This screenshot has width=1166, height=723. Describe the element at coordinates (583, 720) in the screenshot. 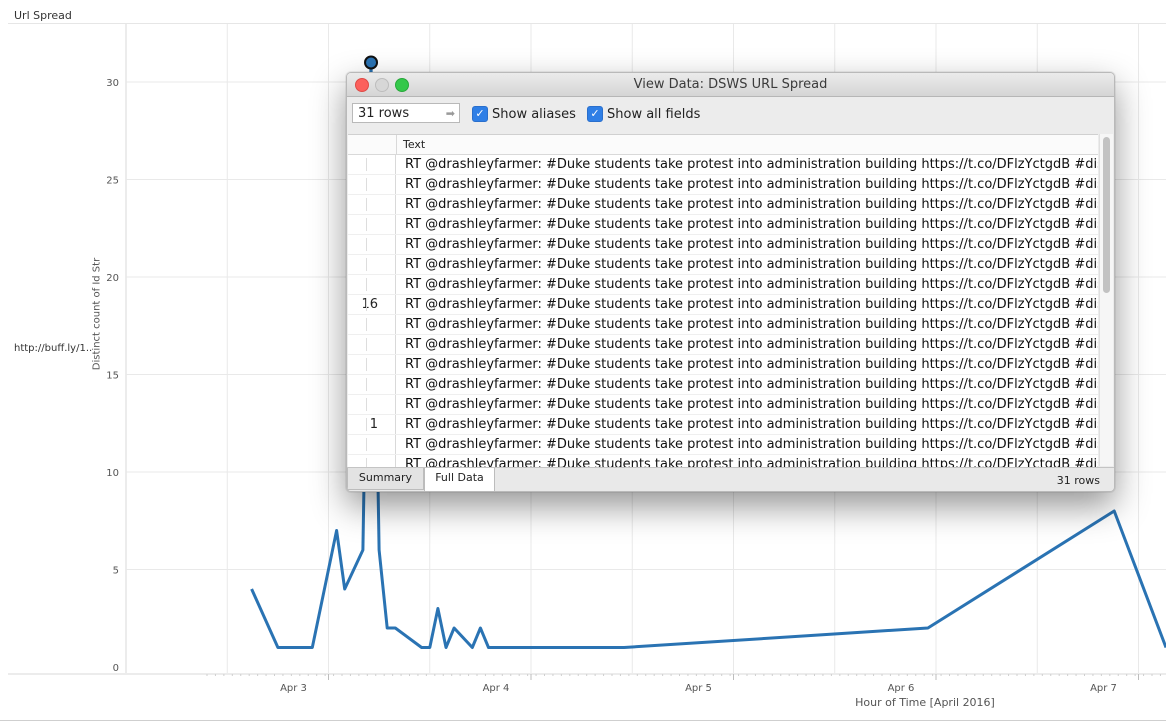

I see `bottom-divider` at that location.